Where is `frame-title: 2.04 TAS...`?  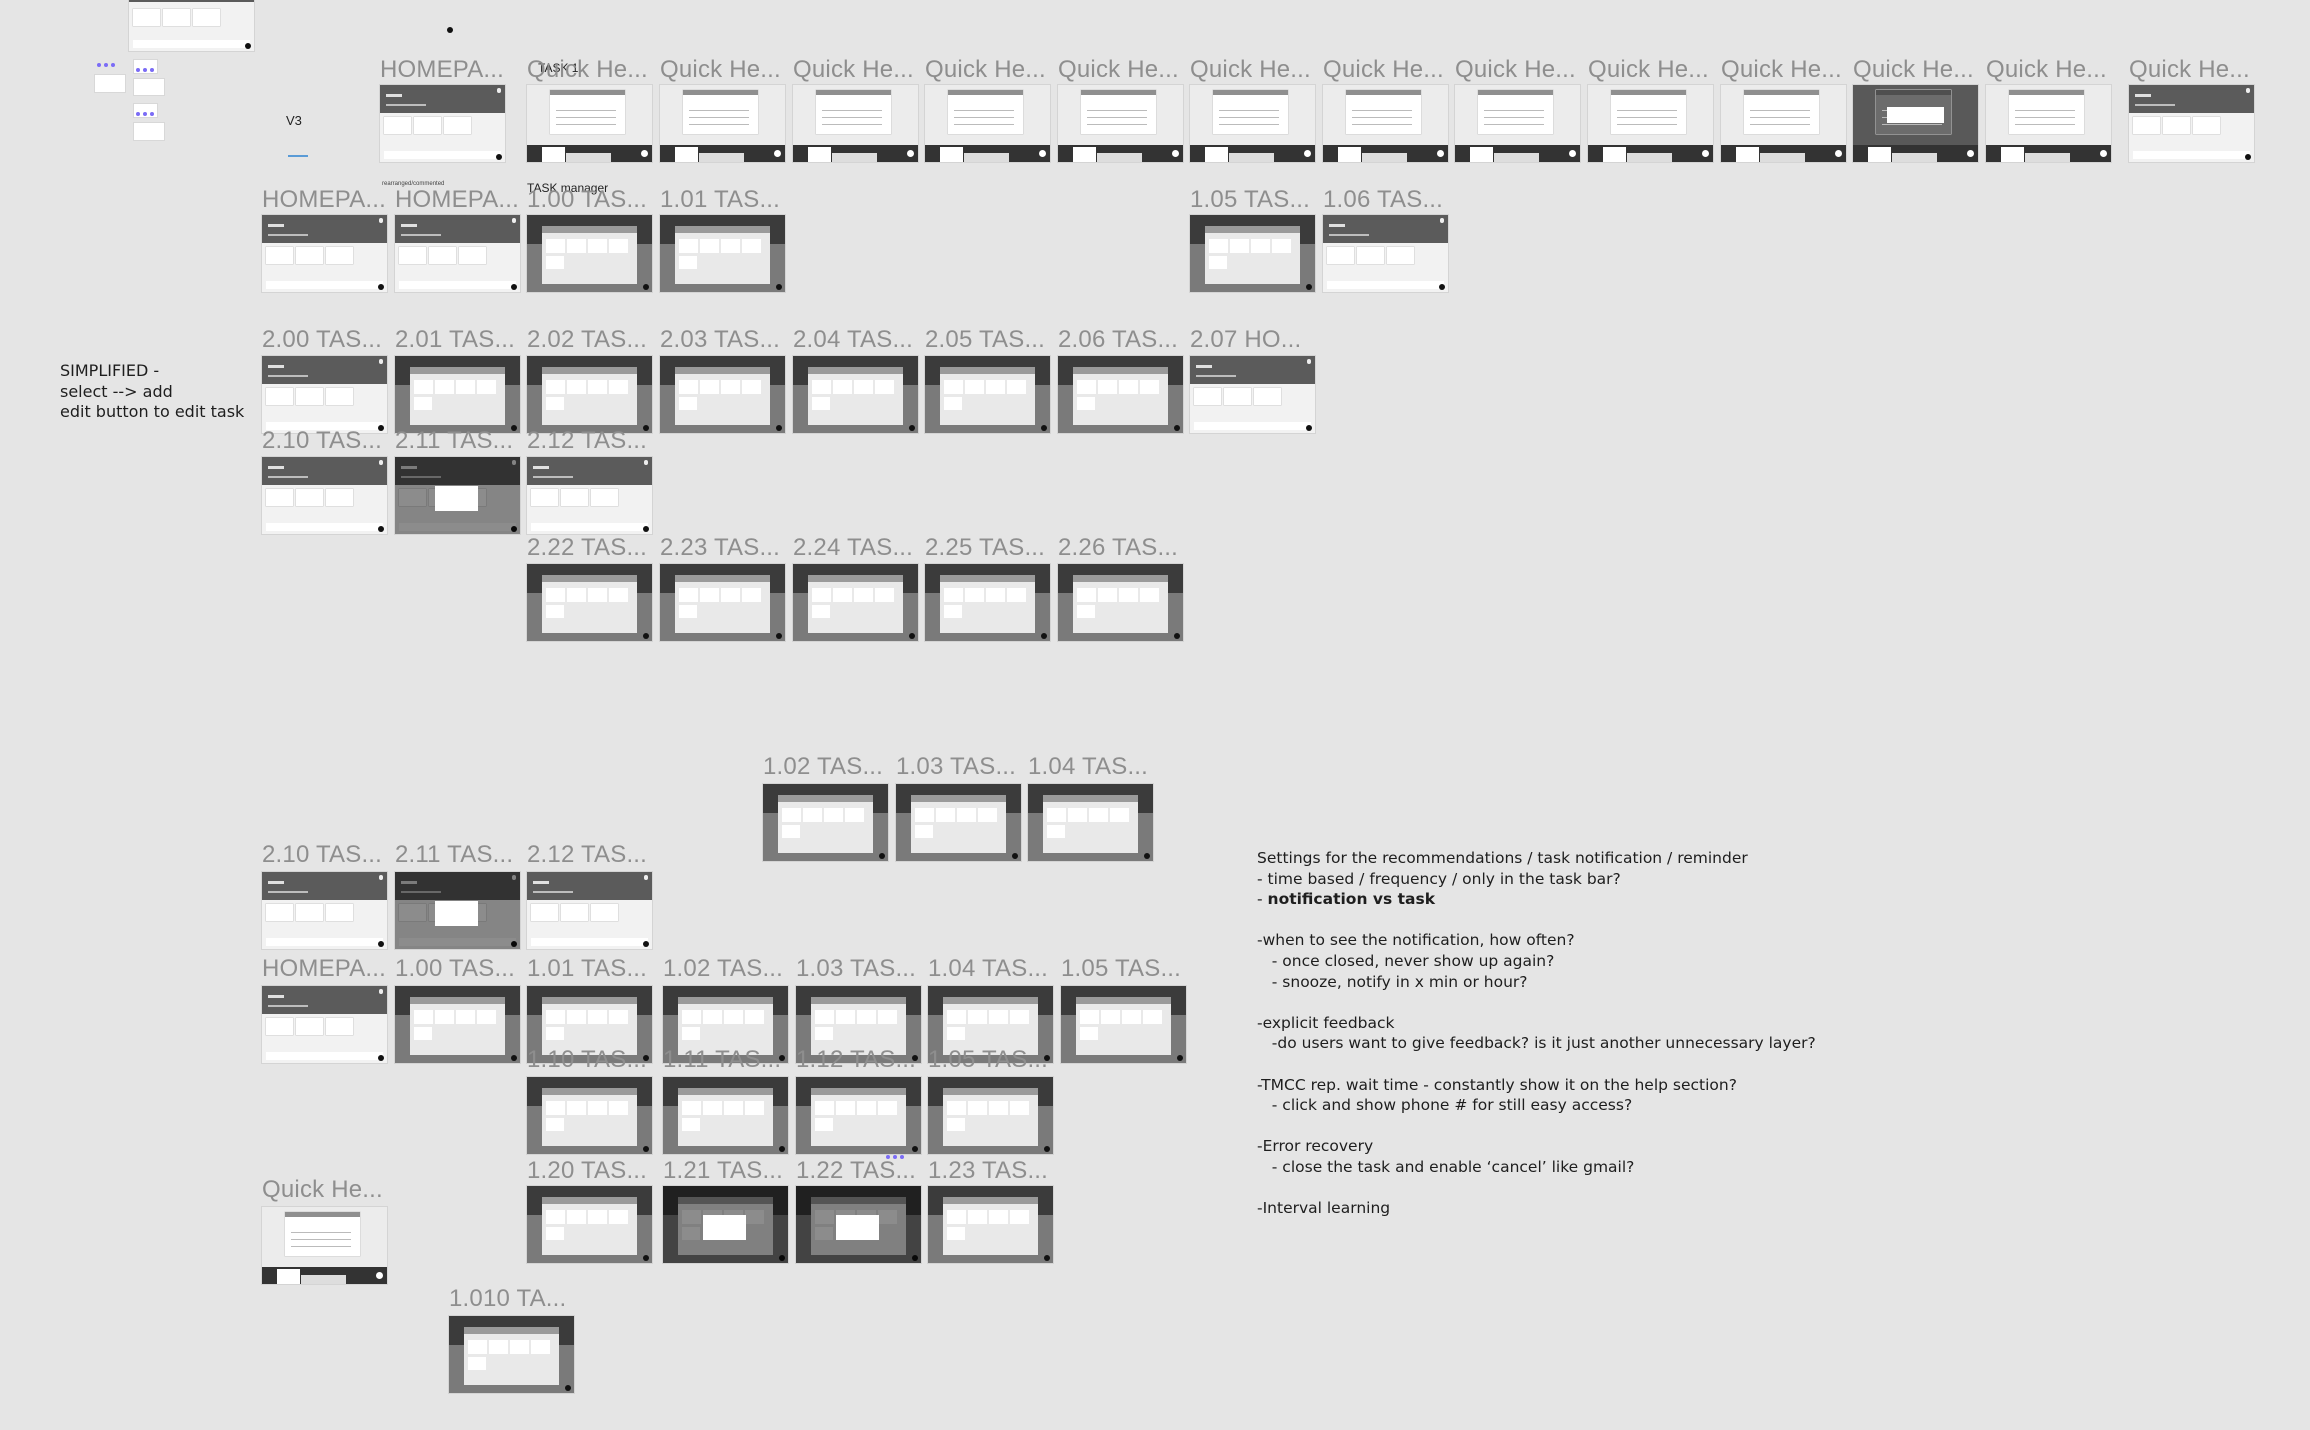 frame-title: 2.04 TAS... is located at coordinates (853, 340).